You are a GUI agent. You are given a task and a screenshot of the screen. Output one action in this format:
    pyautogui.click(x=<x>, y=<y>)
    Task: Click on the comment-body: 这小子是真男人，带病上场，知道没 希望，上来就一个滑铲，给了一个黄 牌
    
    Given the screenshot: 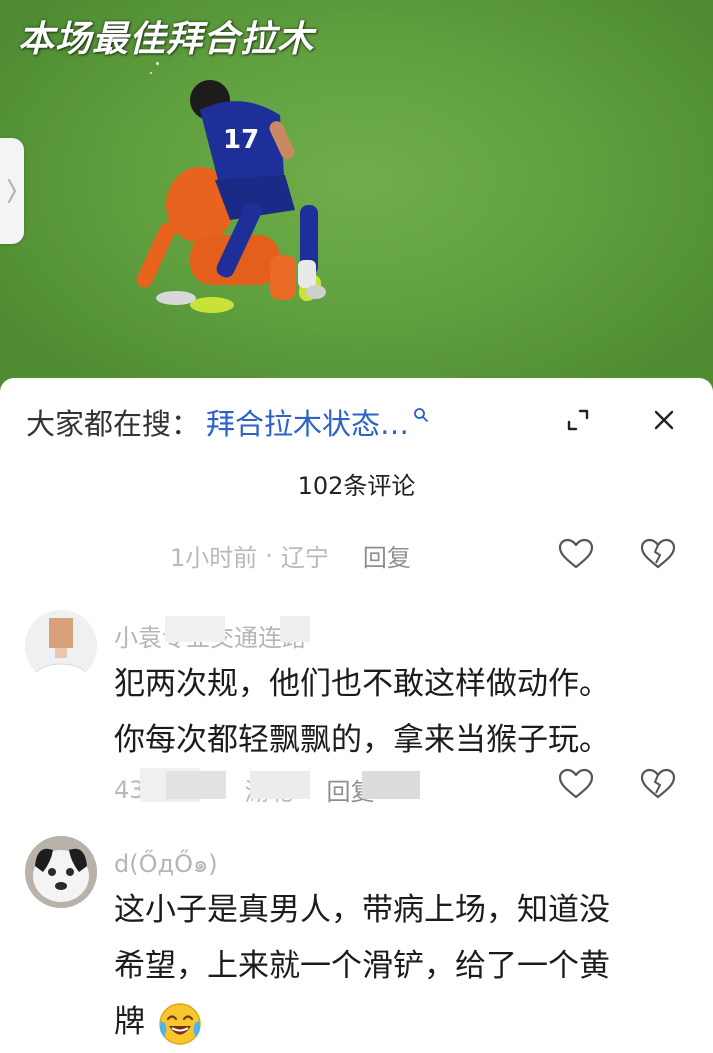 What is the action you would take?
    pyautogui.click(x=399, y=966)
    